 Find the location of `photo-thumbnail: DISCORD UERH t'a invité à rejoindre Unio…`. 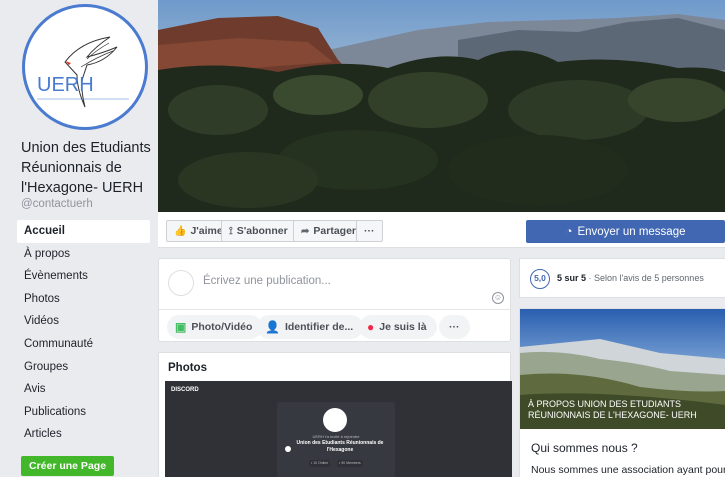

photo-thumbnail: DISCORD UERH t'a invité à rejoindre Unio… is located at coordinates (338, 429).